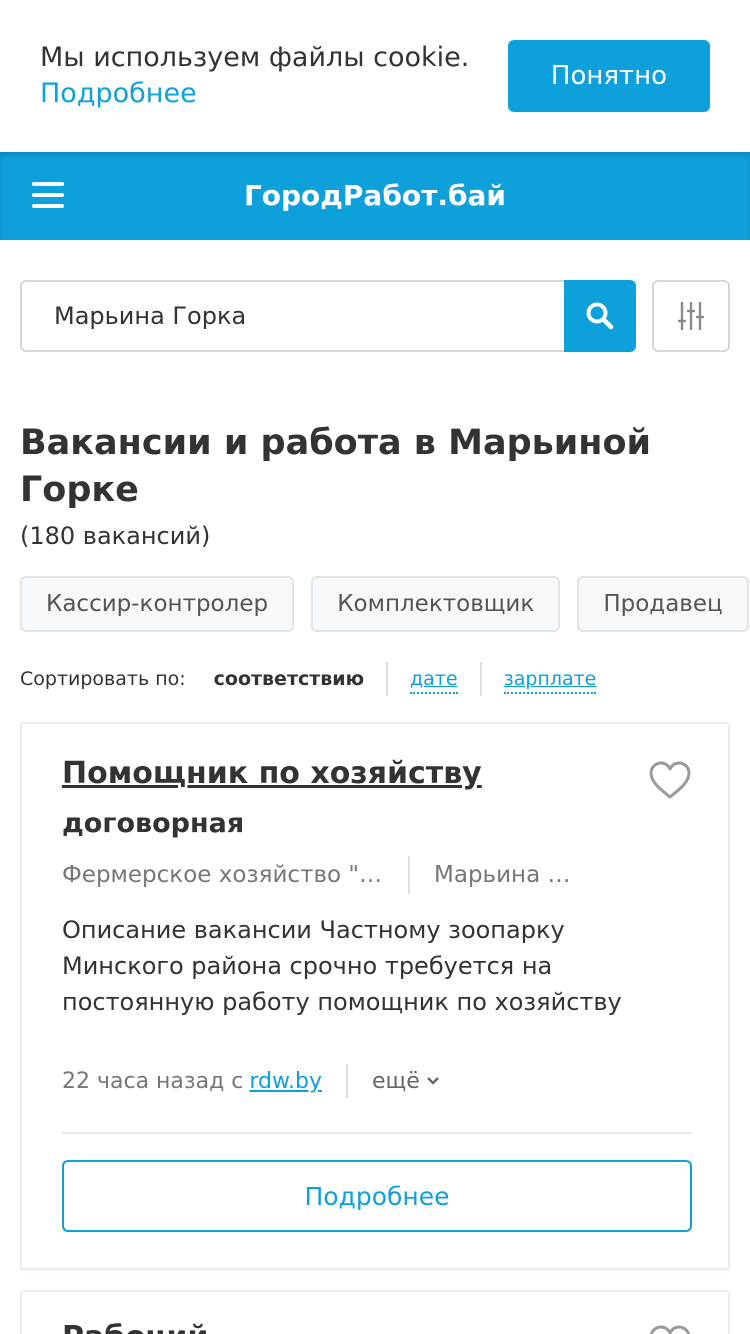 The image size is (750, 1334). I want to click on vacancy-city: Марьина Горка, so click(505, 875).